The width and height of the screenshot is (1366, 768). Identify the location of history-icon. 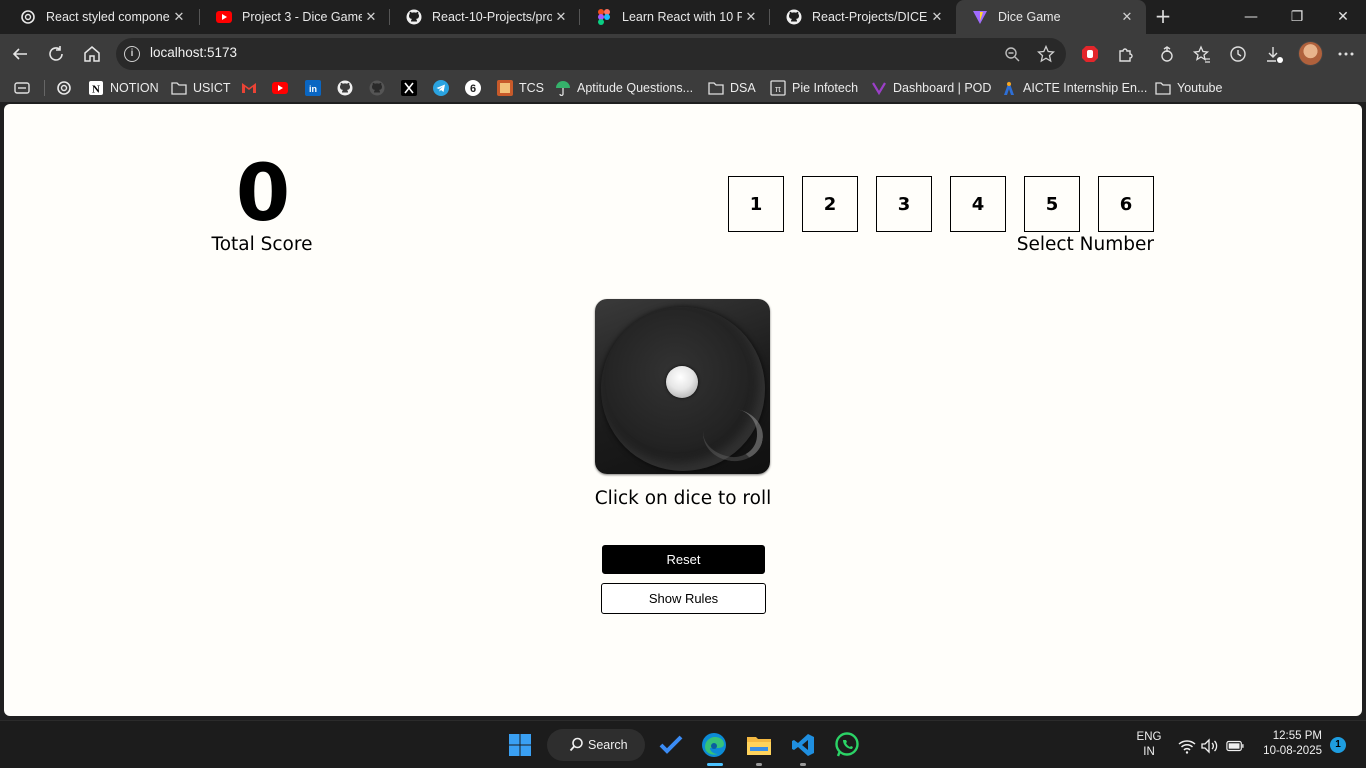
(1238, 54).